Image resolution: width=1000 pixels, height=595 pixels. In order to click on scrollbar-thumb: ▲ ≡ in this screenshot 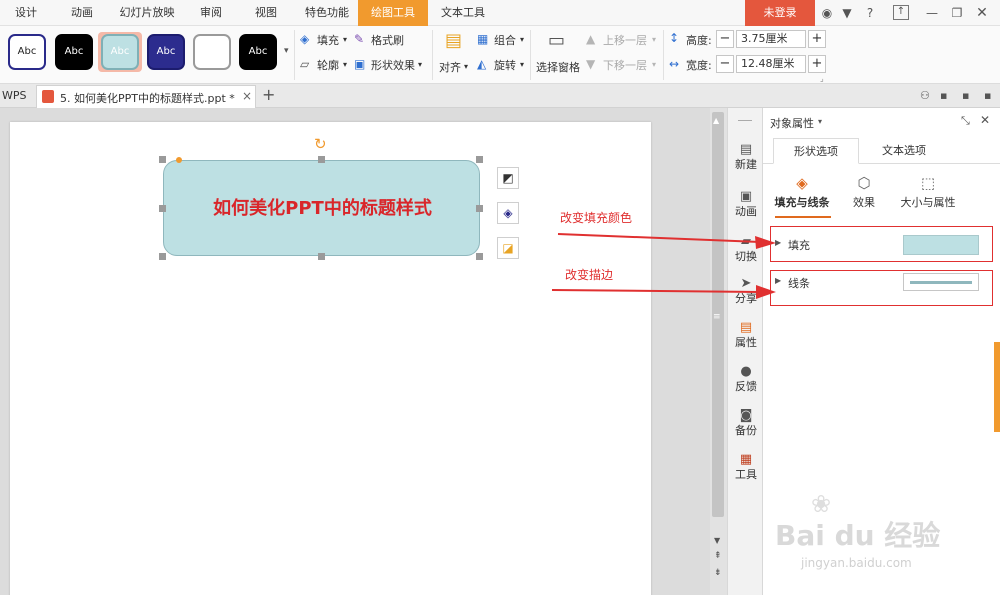, I will do `click(718, 314)`.